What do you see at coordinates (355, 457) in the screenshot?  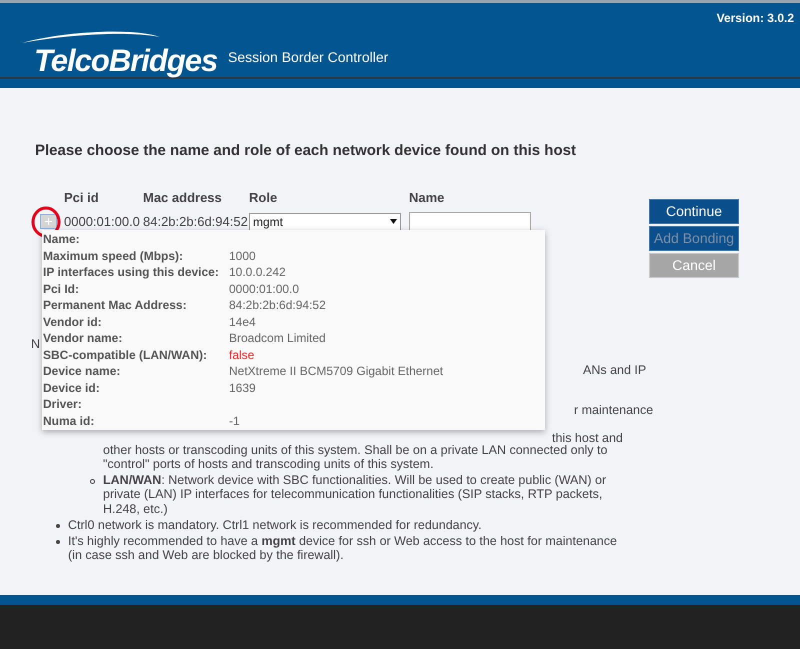 I see `note-text: other hosts or transcoding units of this system. Shall be on a private LAN connected only to "control" ports of hosts and transcoding units of this system.` at bounding box center [355, 457].